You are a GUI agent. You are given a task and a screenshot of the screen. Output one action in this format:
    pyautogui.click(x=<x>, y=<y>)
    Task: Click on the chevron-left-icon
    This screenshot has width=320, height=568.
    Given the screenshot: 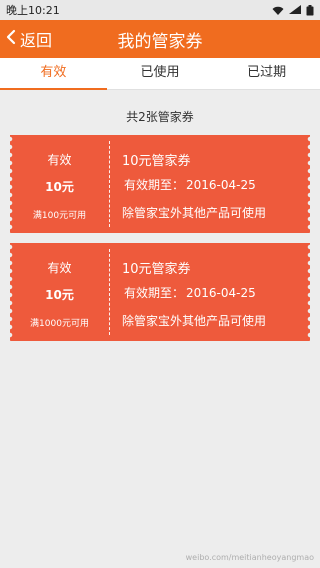 What is the action you would take?
    pyautogui.click(x=11, y=39)
    